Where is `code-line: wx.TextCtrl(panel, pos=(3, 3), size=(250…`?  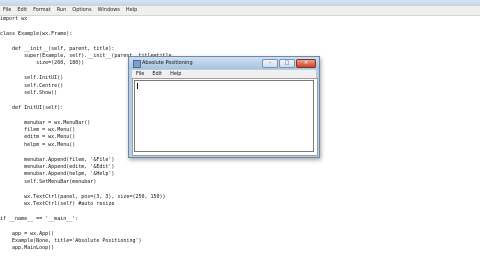
code-line: wx.TextCtrl(panel, pos=(3, 3), size=(250… is located at coordinates (83, 196).